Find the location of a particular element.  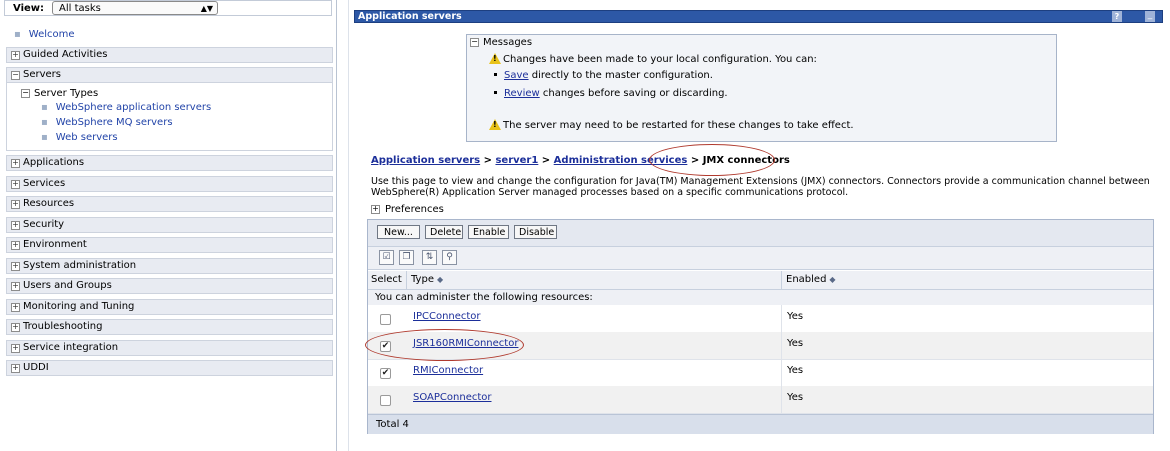

table-icon-bar: ☑ ❐ ⇅ ⚲ is located at coordinates (760, 258).